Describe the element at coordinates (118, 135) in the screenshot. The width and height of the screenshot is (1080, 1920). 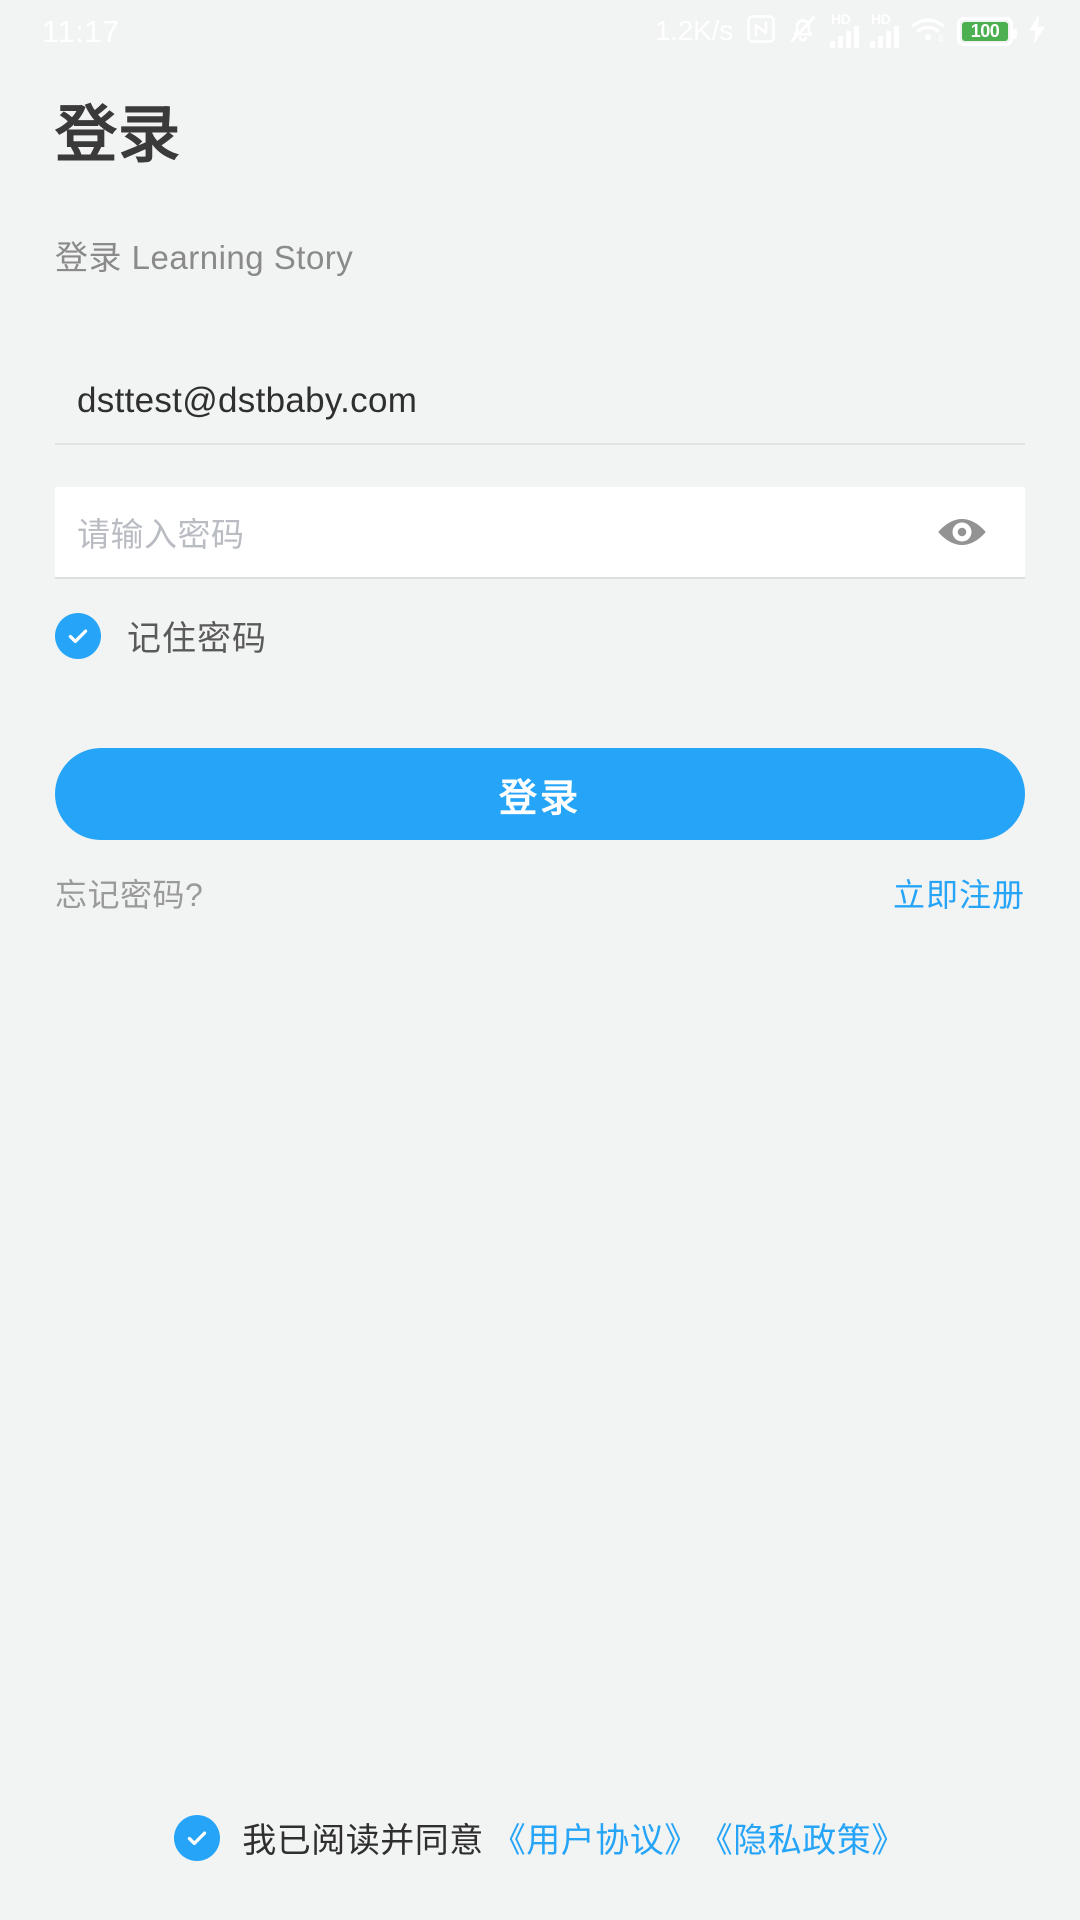
I see `page-title: 登录` at that location.